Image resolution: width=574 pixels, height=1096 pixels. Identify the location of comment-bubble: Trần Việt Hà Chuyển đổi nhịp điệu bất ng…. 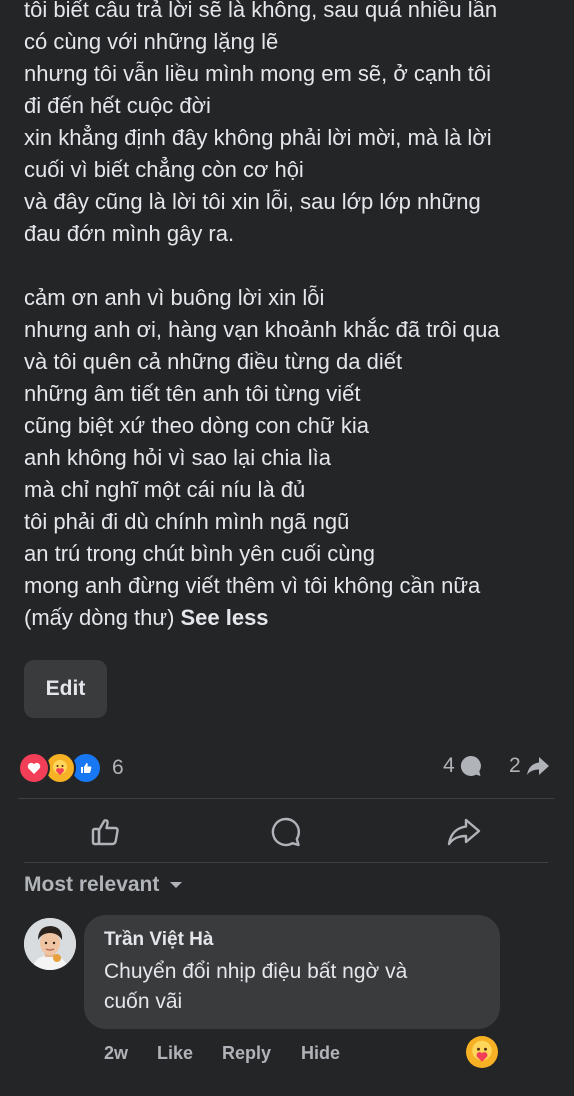
(292, 972).